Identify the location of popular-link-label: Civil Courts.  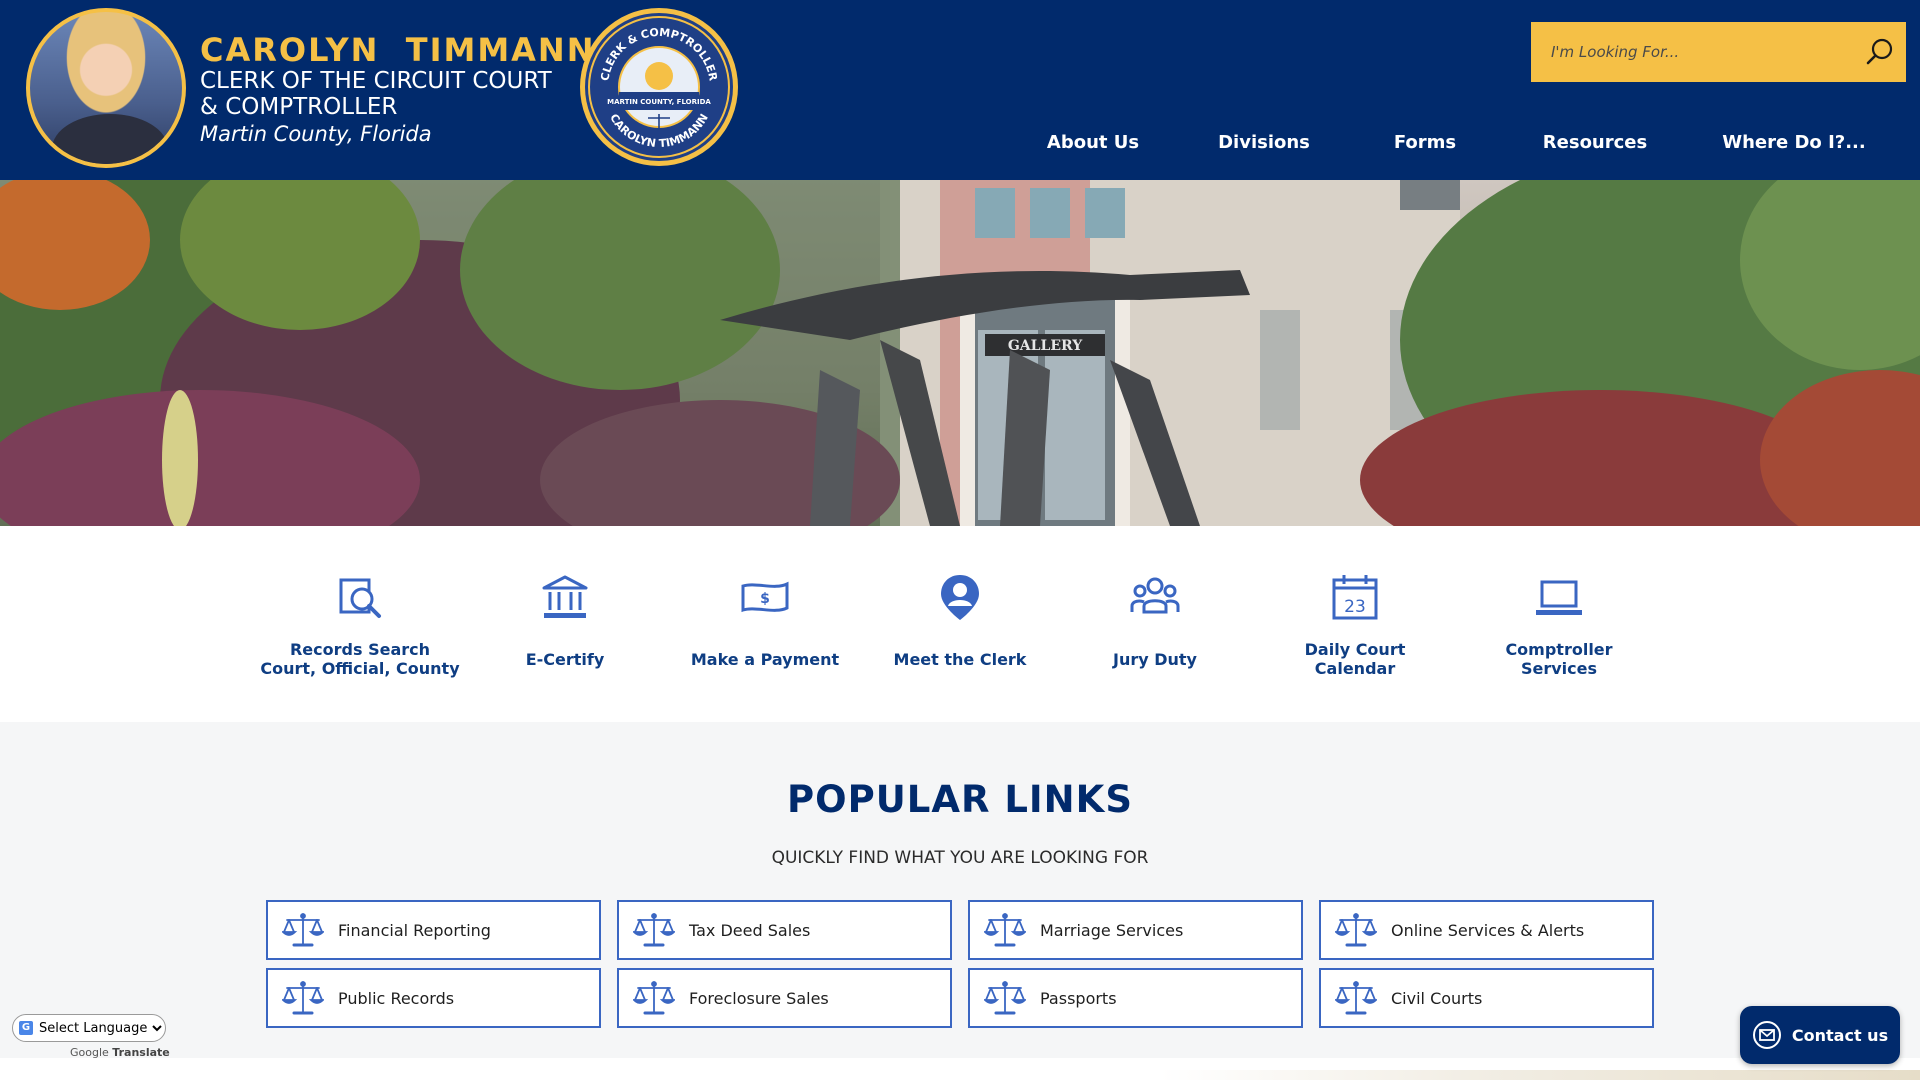
(1437, 998).